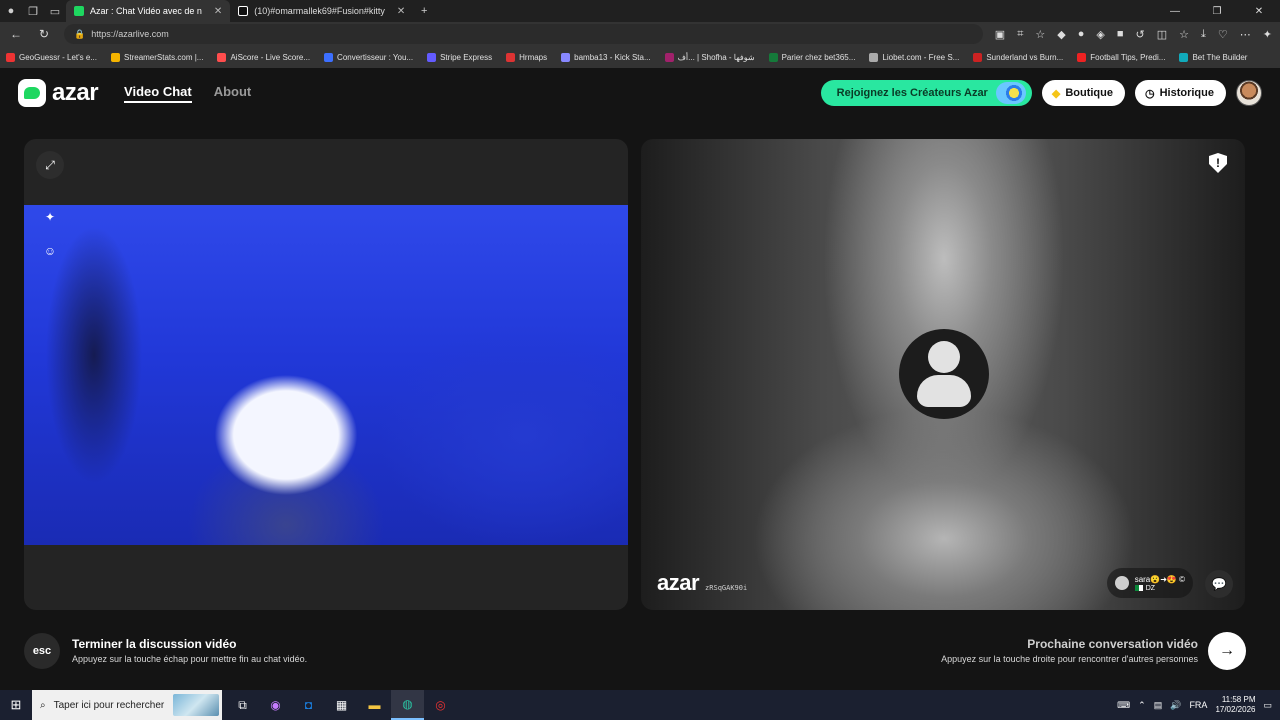 Image resolution: width=1280 pixels, height=720 pixels. Describe the element at coordinates (1235, 709) in the screenshot. I see `clock-date: 17/02/2026` at that location.